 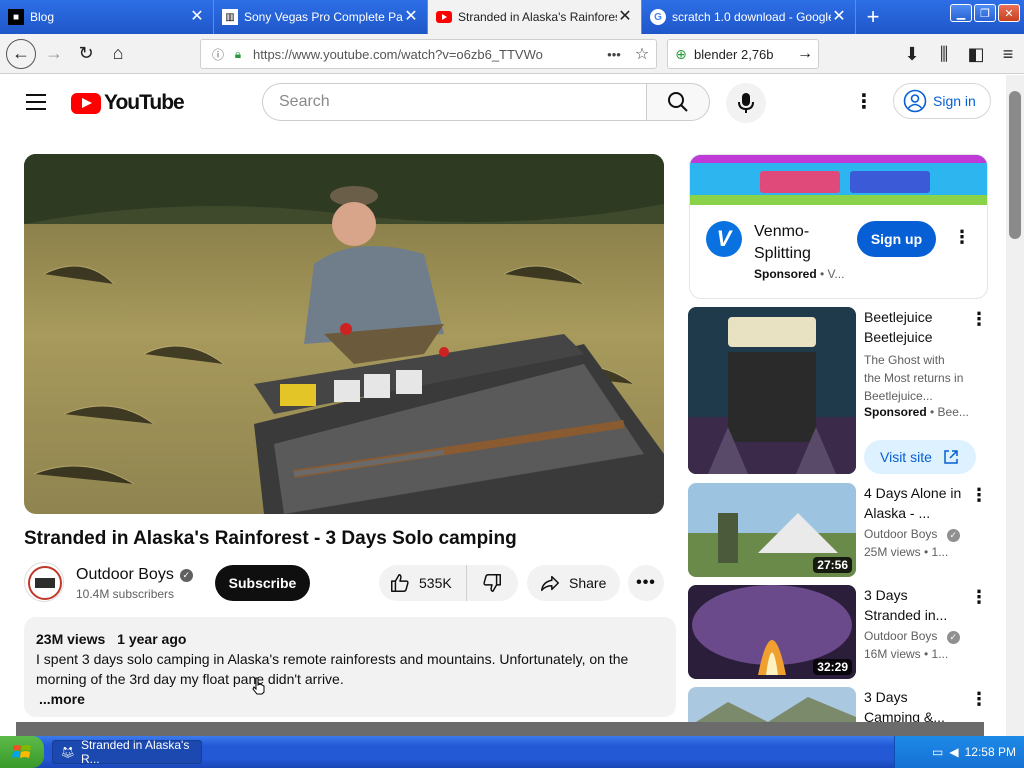 I want to click on account-icon, so click(x=915, y=101).